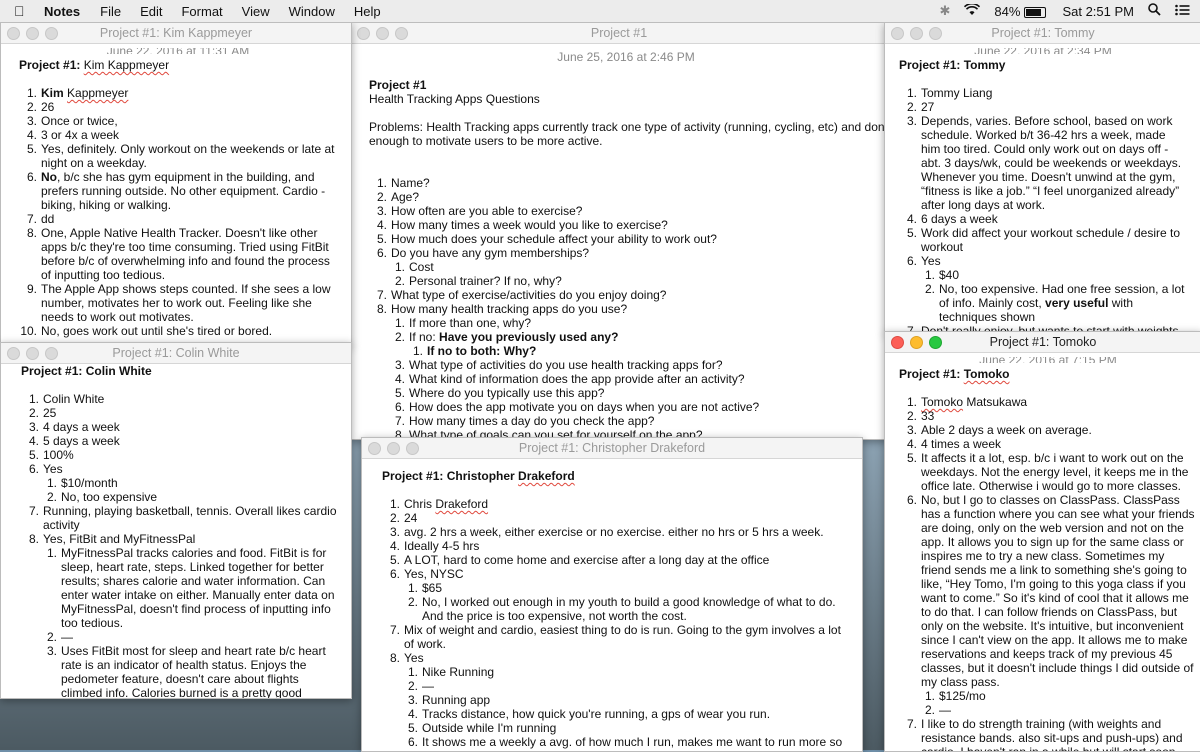 The height and width of the screenshot is (752, 1200). Describe the element at coordinates (1098, 11) in the screenshot. I see `clock: Sat 2:51 PM` at that location.